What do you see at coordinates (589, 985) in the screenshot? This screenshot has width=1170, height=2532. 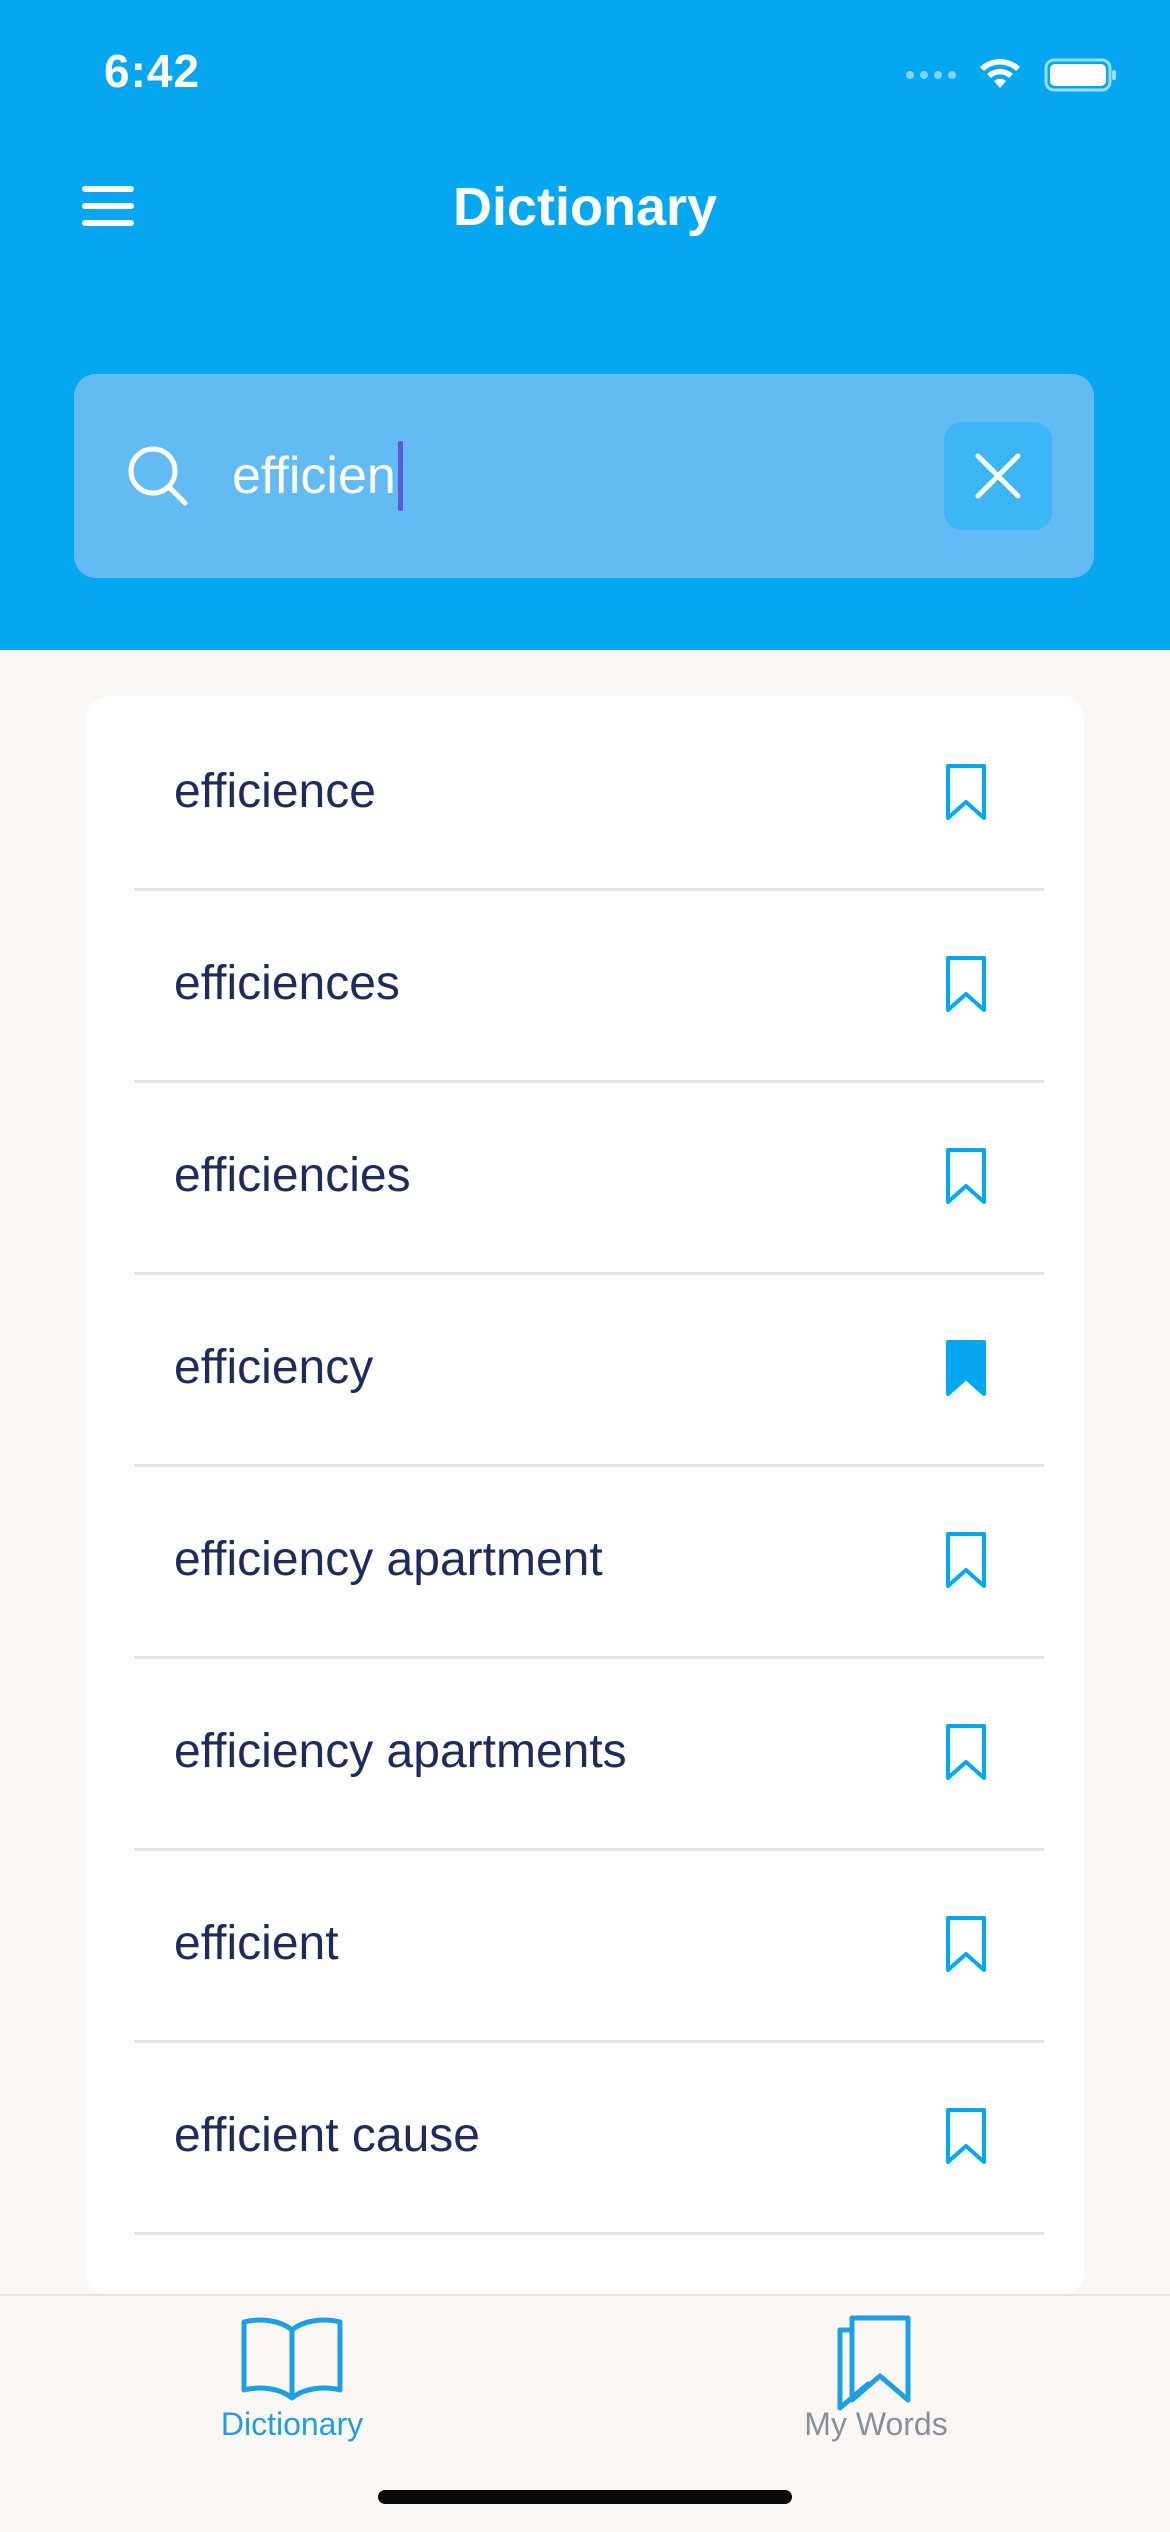 I see `list-item: efficiences` at bounding box center [589, 985].